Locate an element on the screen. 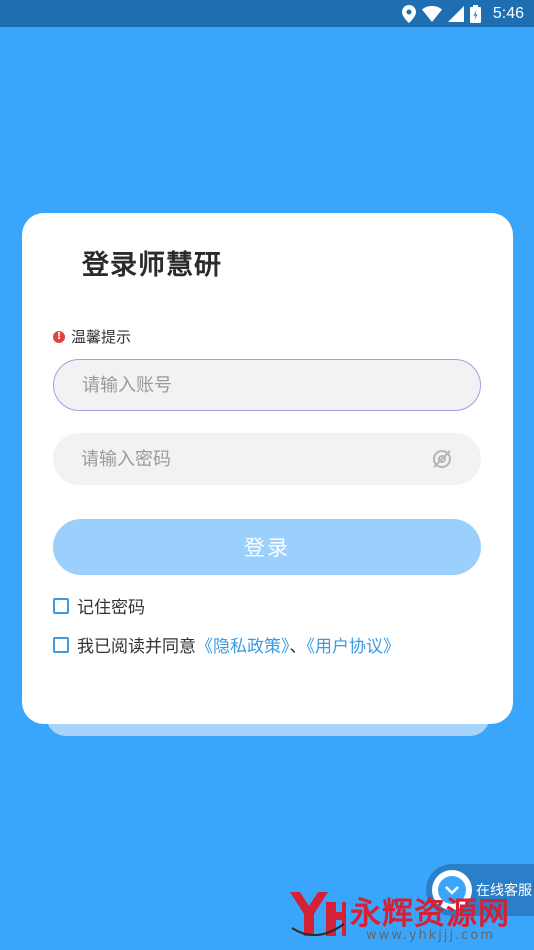 Image resolution: width=534 pixels, height=950 pixels. account-input is located at coordinates (267, 385).